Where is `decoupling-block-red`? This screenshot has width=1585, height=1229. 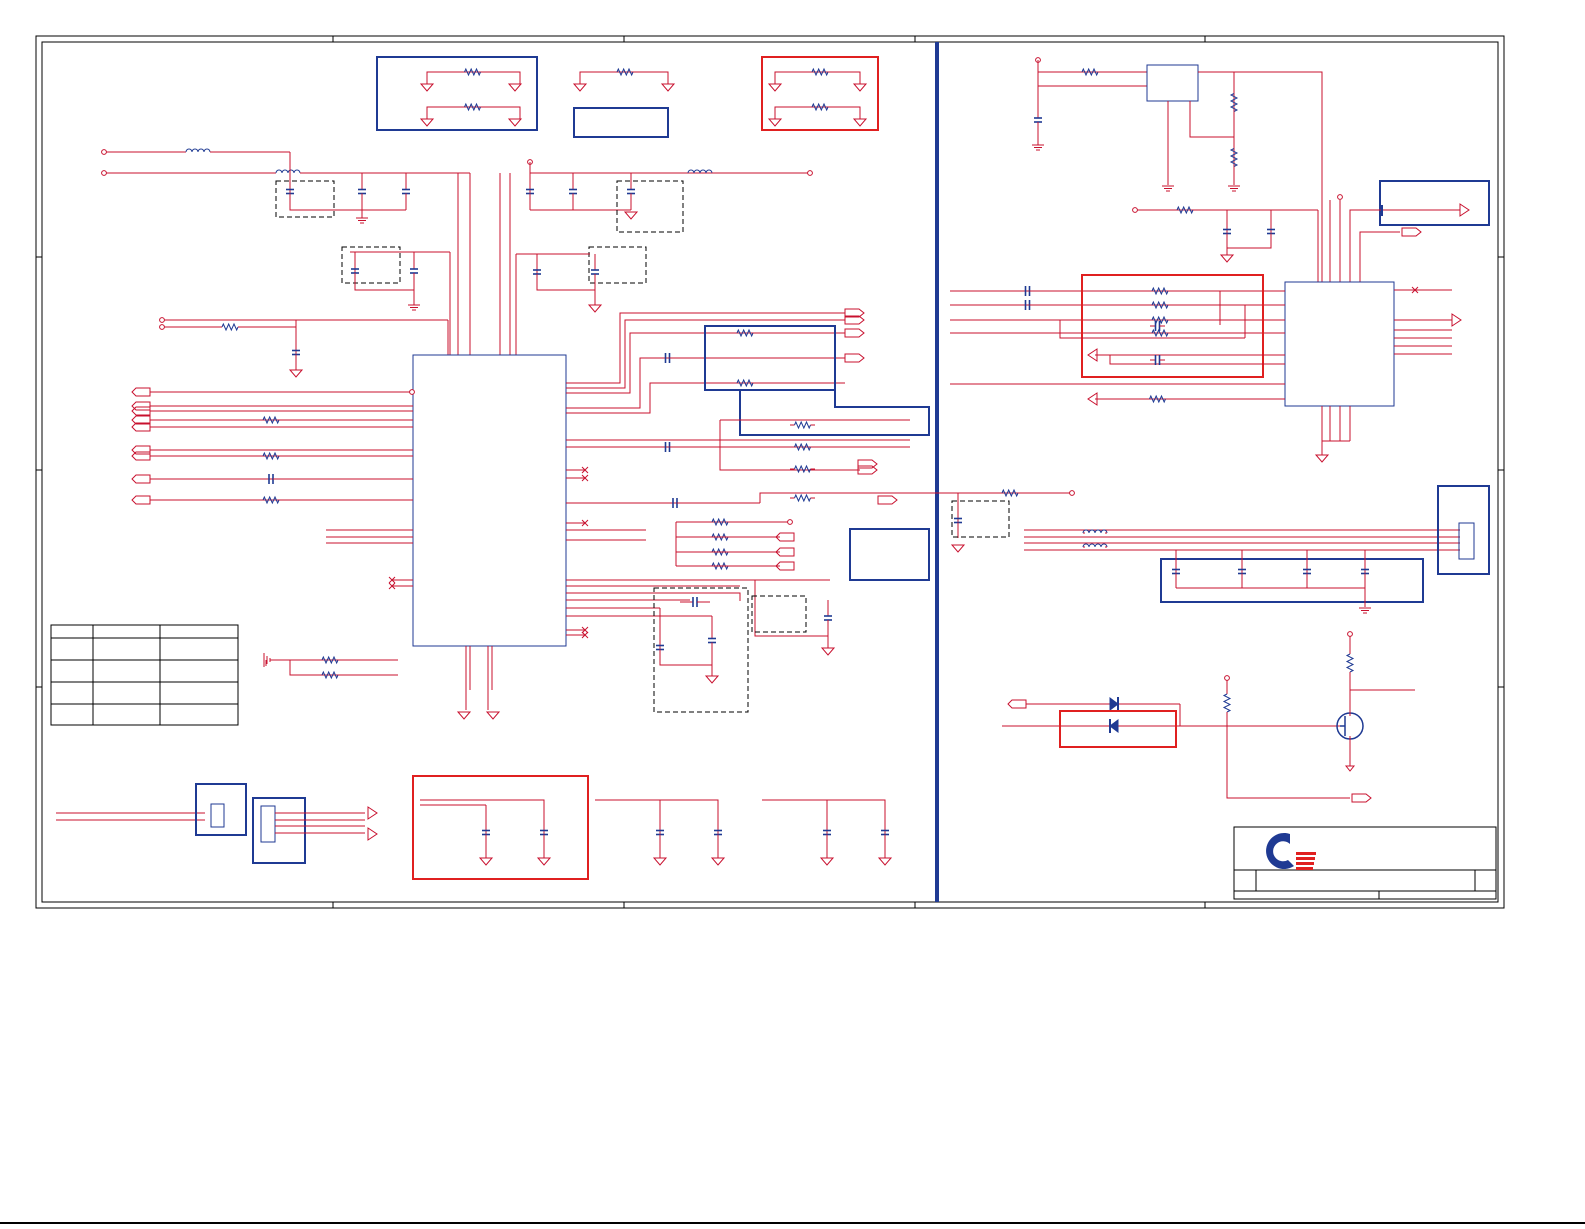
decoupling-block-red is located at coordinates (500, 827).